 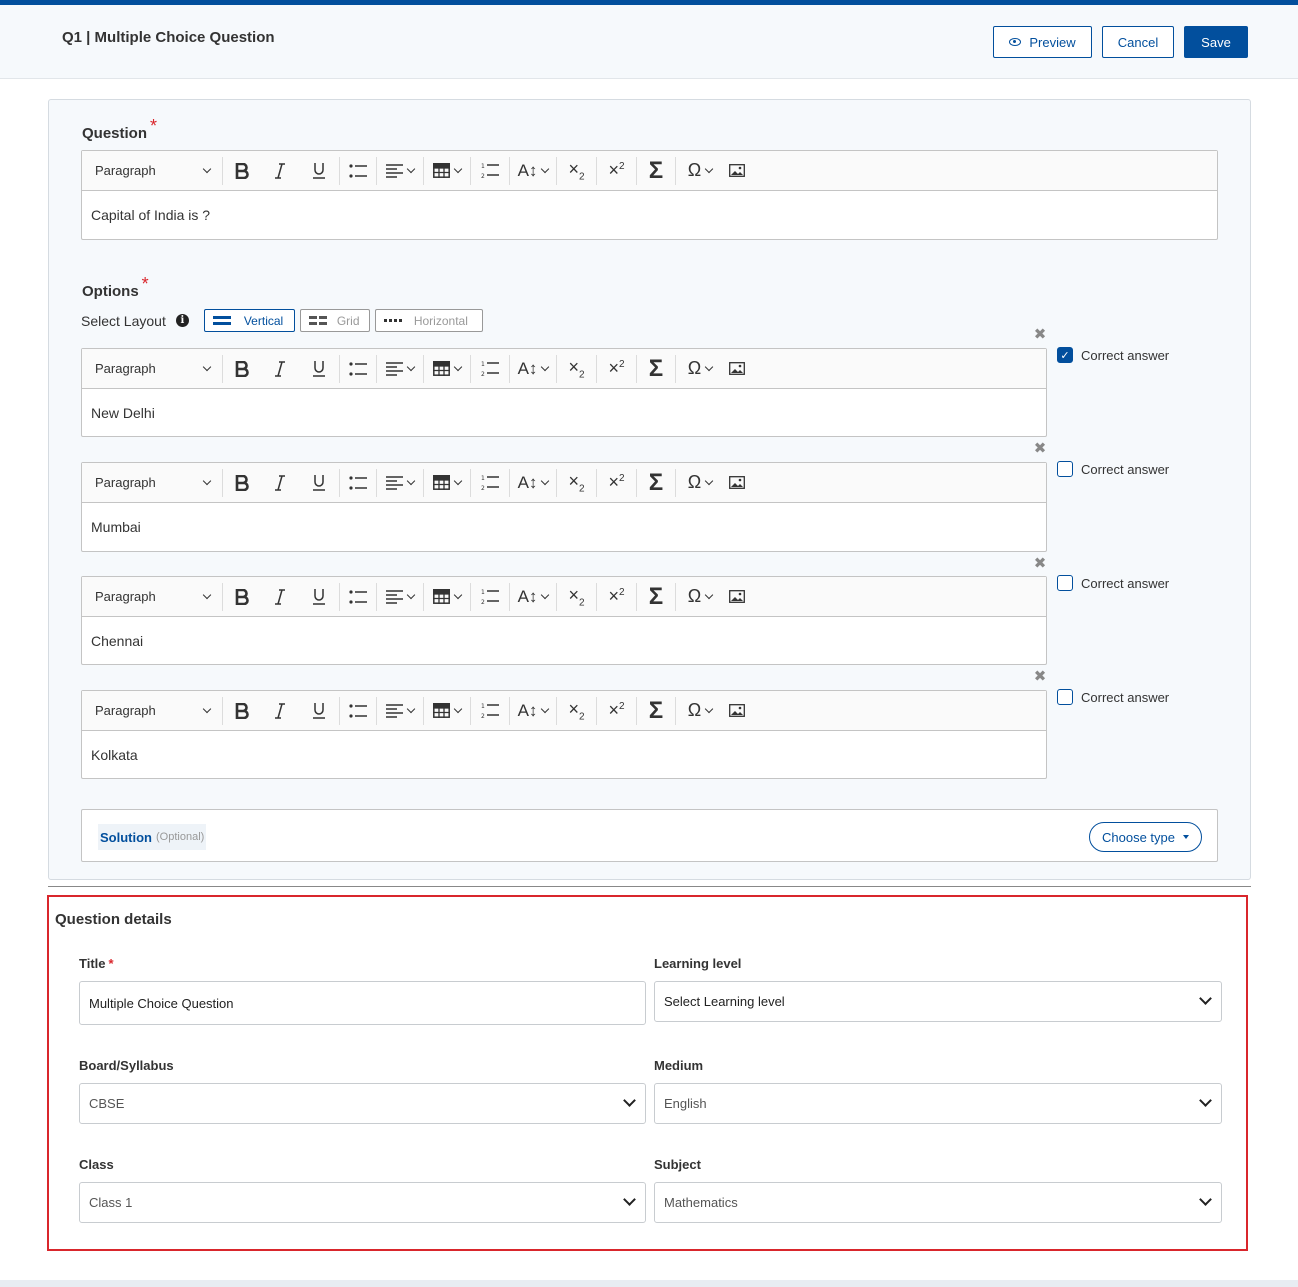 What do you see at coordinates (564, 640) in the screenshot?
I see `option-text-3: Chennai` at bounding box center [564, 640].